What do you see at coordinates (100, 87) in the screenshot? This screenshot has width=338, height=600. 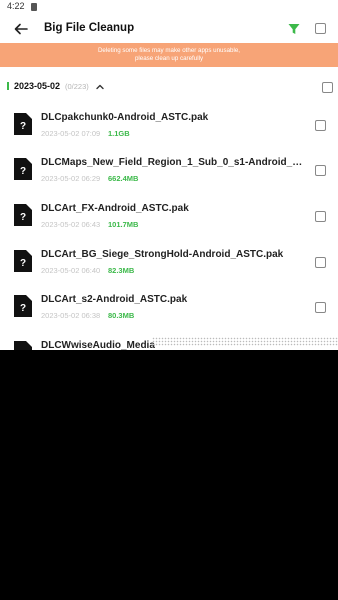 I see `chevron-up-icon` at bounding box center [100, 87].